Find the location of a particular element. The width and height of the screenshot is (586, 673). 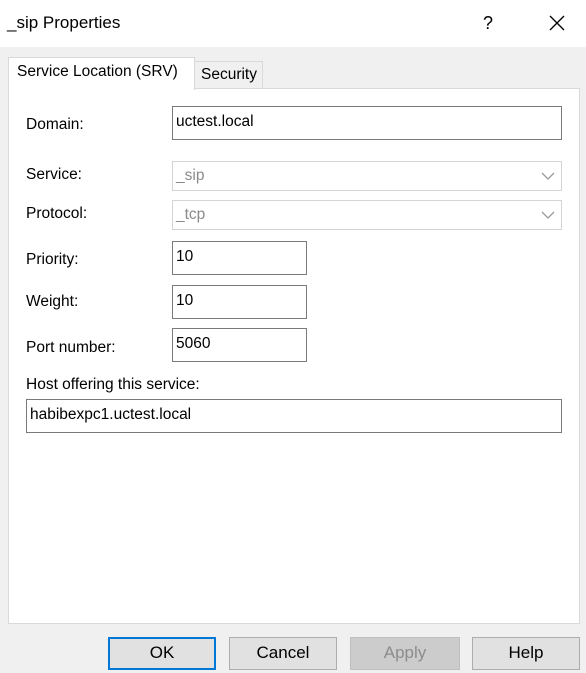

apply-button: Apply is located at coordinates (405, 653).